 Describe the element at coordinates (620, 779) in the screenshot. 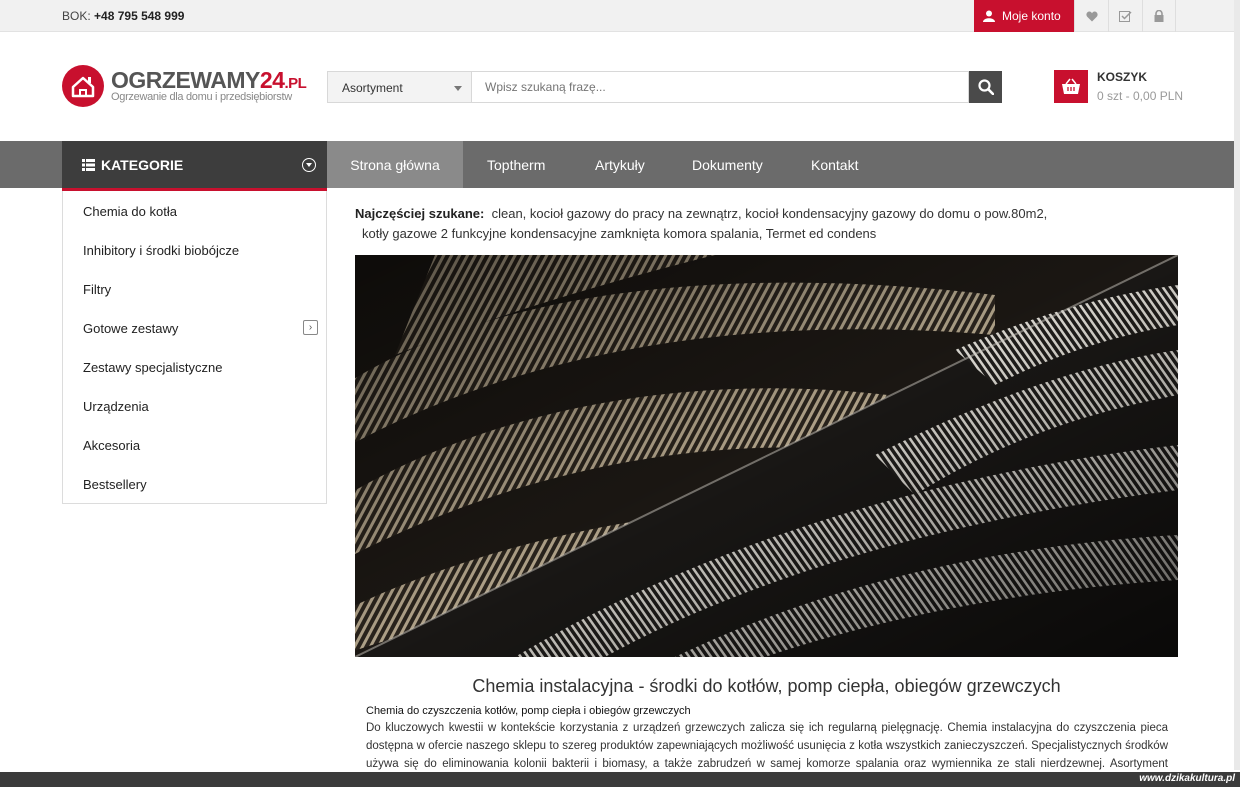

I see `watermark-bar` at that location.